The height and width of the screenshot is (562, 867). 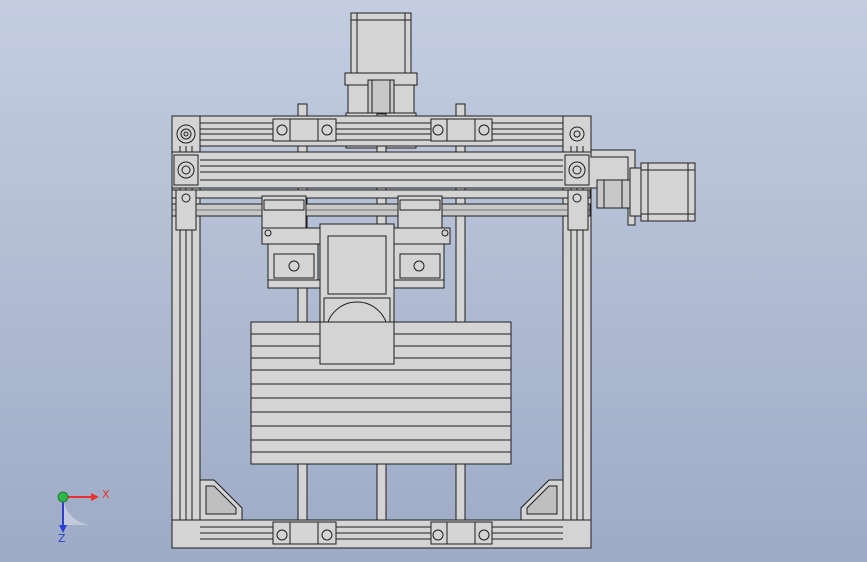 What do you see at coordinates (62, 538) in the screenshot?
I see `z-axis-label: Z` at bounding box center [62, 538].